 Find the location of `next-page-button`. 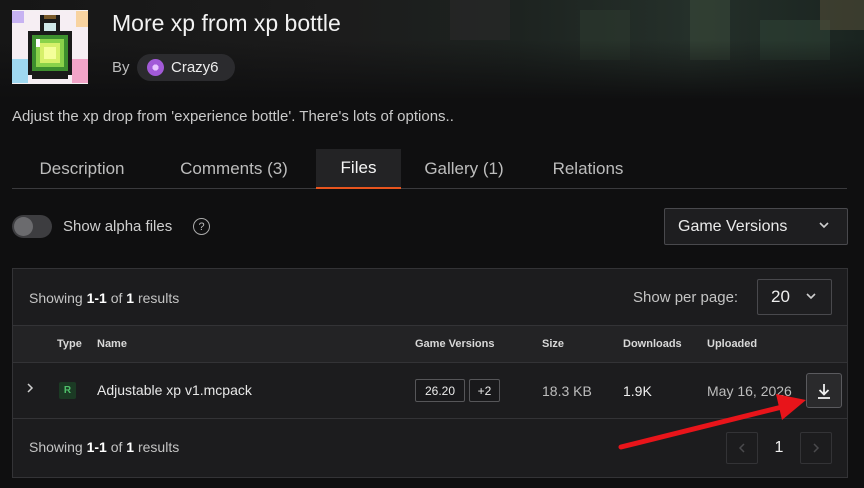

next-page-button is located at coordinates (816, 448).